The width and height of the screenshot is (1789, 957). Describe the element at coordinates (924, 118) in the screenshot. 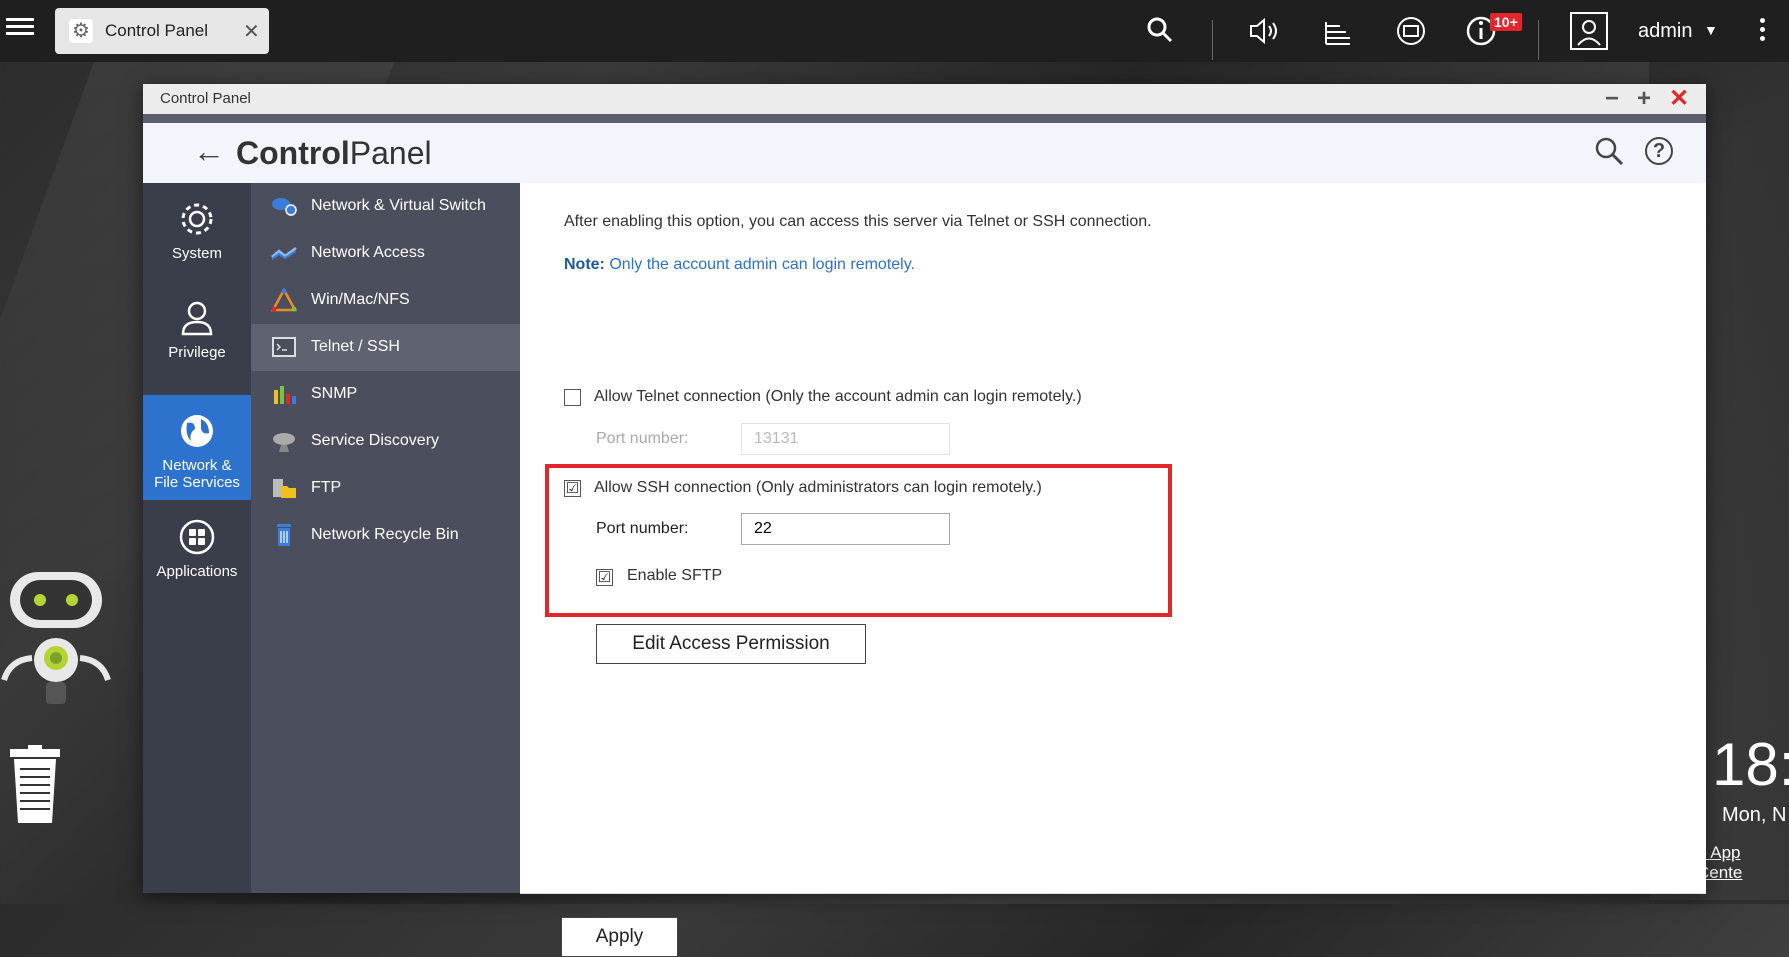

I see `window-accent-bar` at that location.